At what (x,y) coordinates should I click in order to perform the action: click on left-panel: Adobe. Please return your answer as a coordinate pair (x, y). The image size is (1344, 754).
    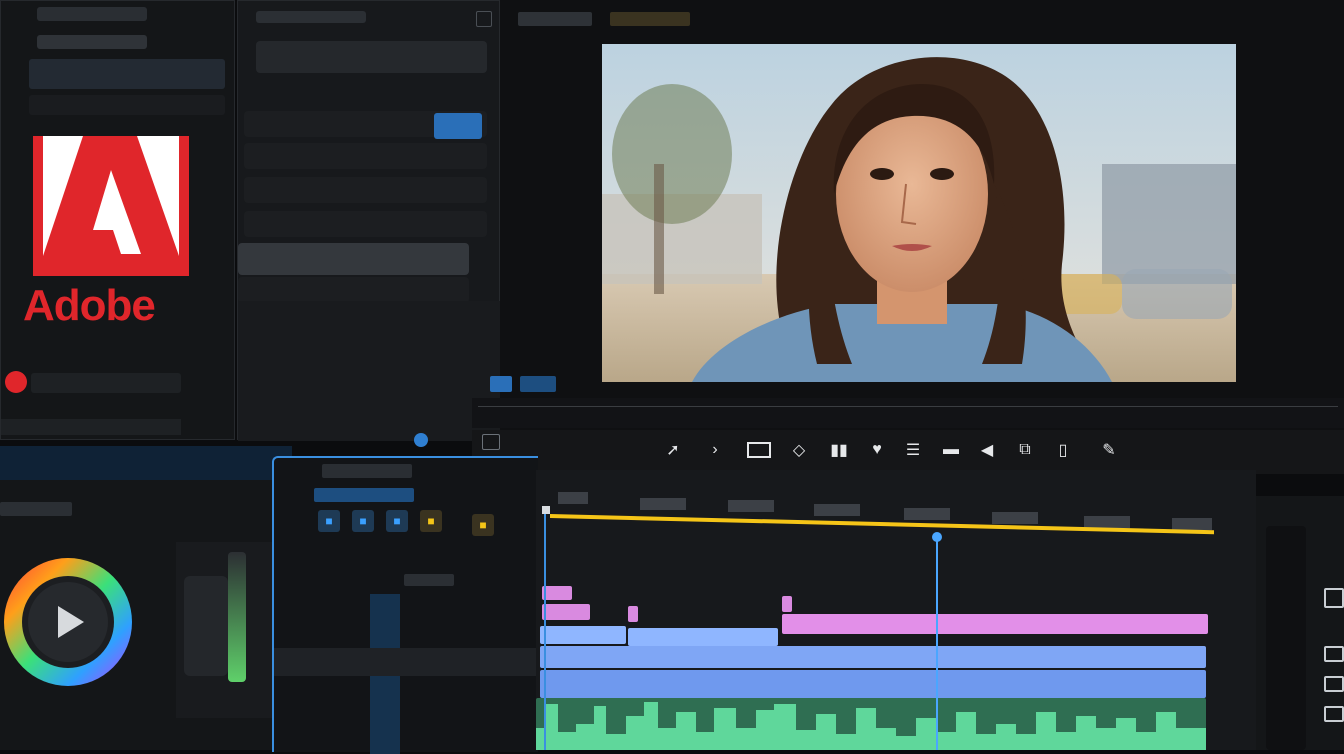
    Looking at the image, I should click on (117, 220).